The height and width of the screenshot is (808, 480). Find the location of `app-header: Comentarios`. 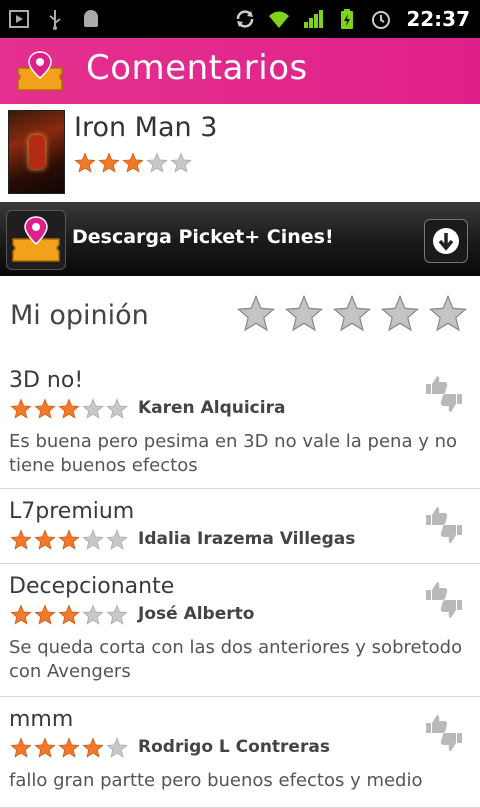

app-header: Comentarios is located at coordinates (240, 72).